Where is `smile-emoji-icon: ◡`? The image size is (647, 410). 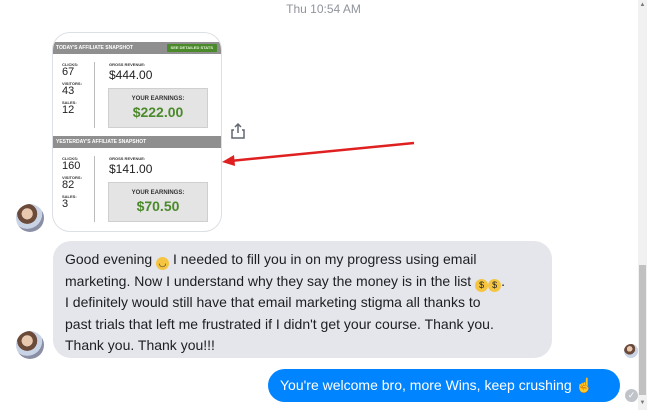
smile-emoji-icon: ◡ is located at coordinates (163, 263).